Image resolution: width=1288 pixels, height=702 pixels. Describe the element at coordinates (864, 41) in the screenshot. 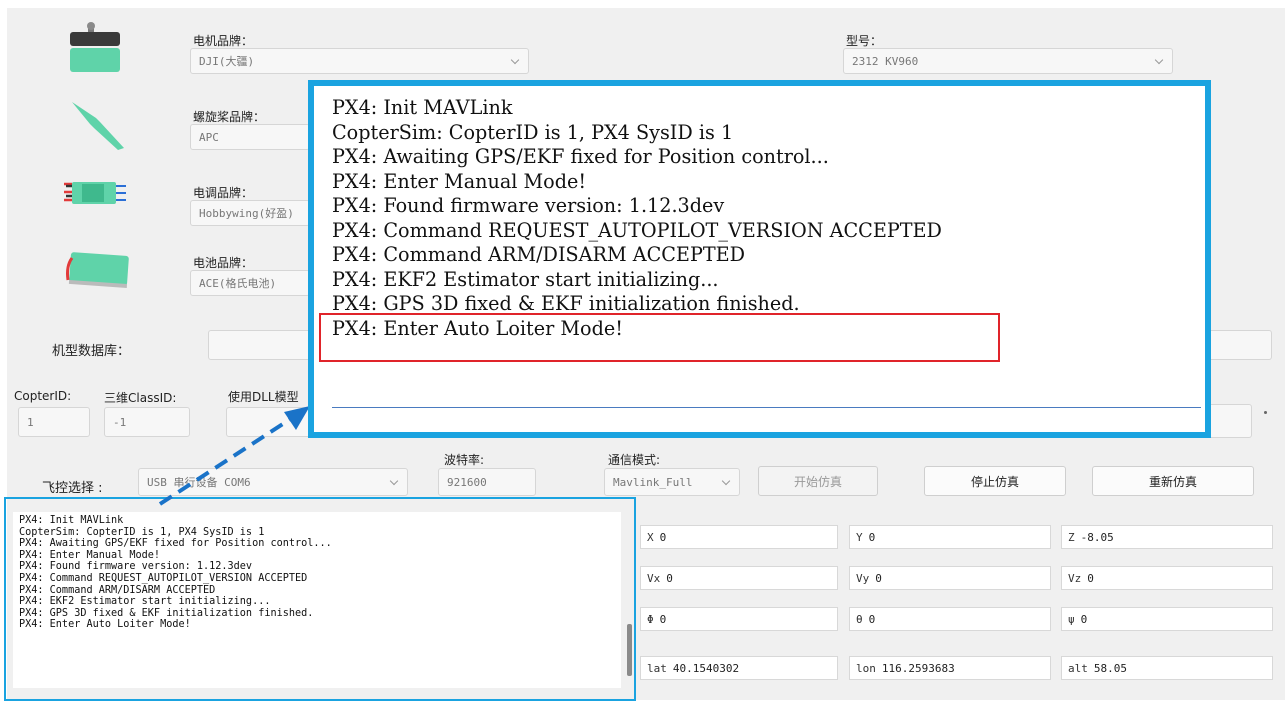

I see `model-label: 型号：` at that location.